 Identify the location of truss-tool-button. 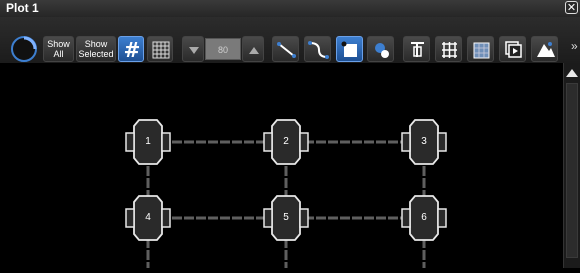
(416, 49).